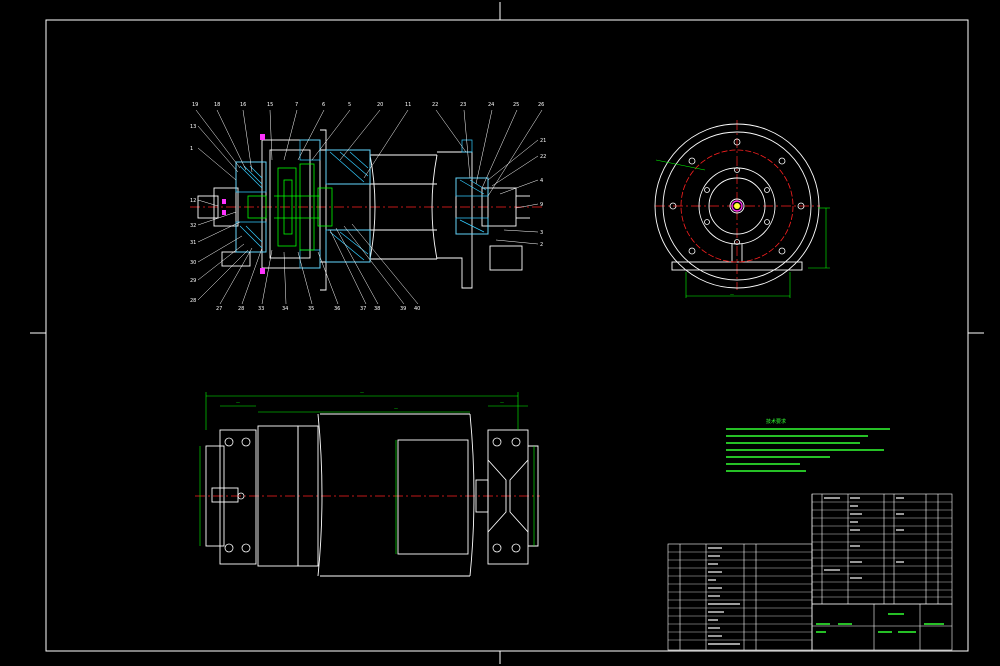  What do you see at coordinates (776, 421) in the screenshot?
I see `notes-title: 技术要求` at bounding box center [776, 421].